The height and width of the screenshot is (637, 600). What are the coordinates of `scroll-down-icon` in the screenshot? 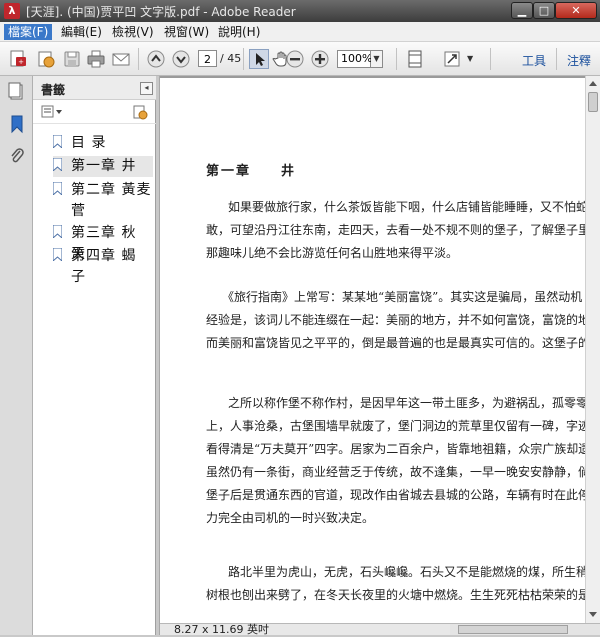 It's located at (593, 614).